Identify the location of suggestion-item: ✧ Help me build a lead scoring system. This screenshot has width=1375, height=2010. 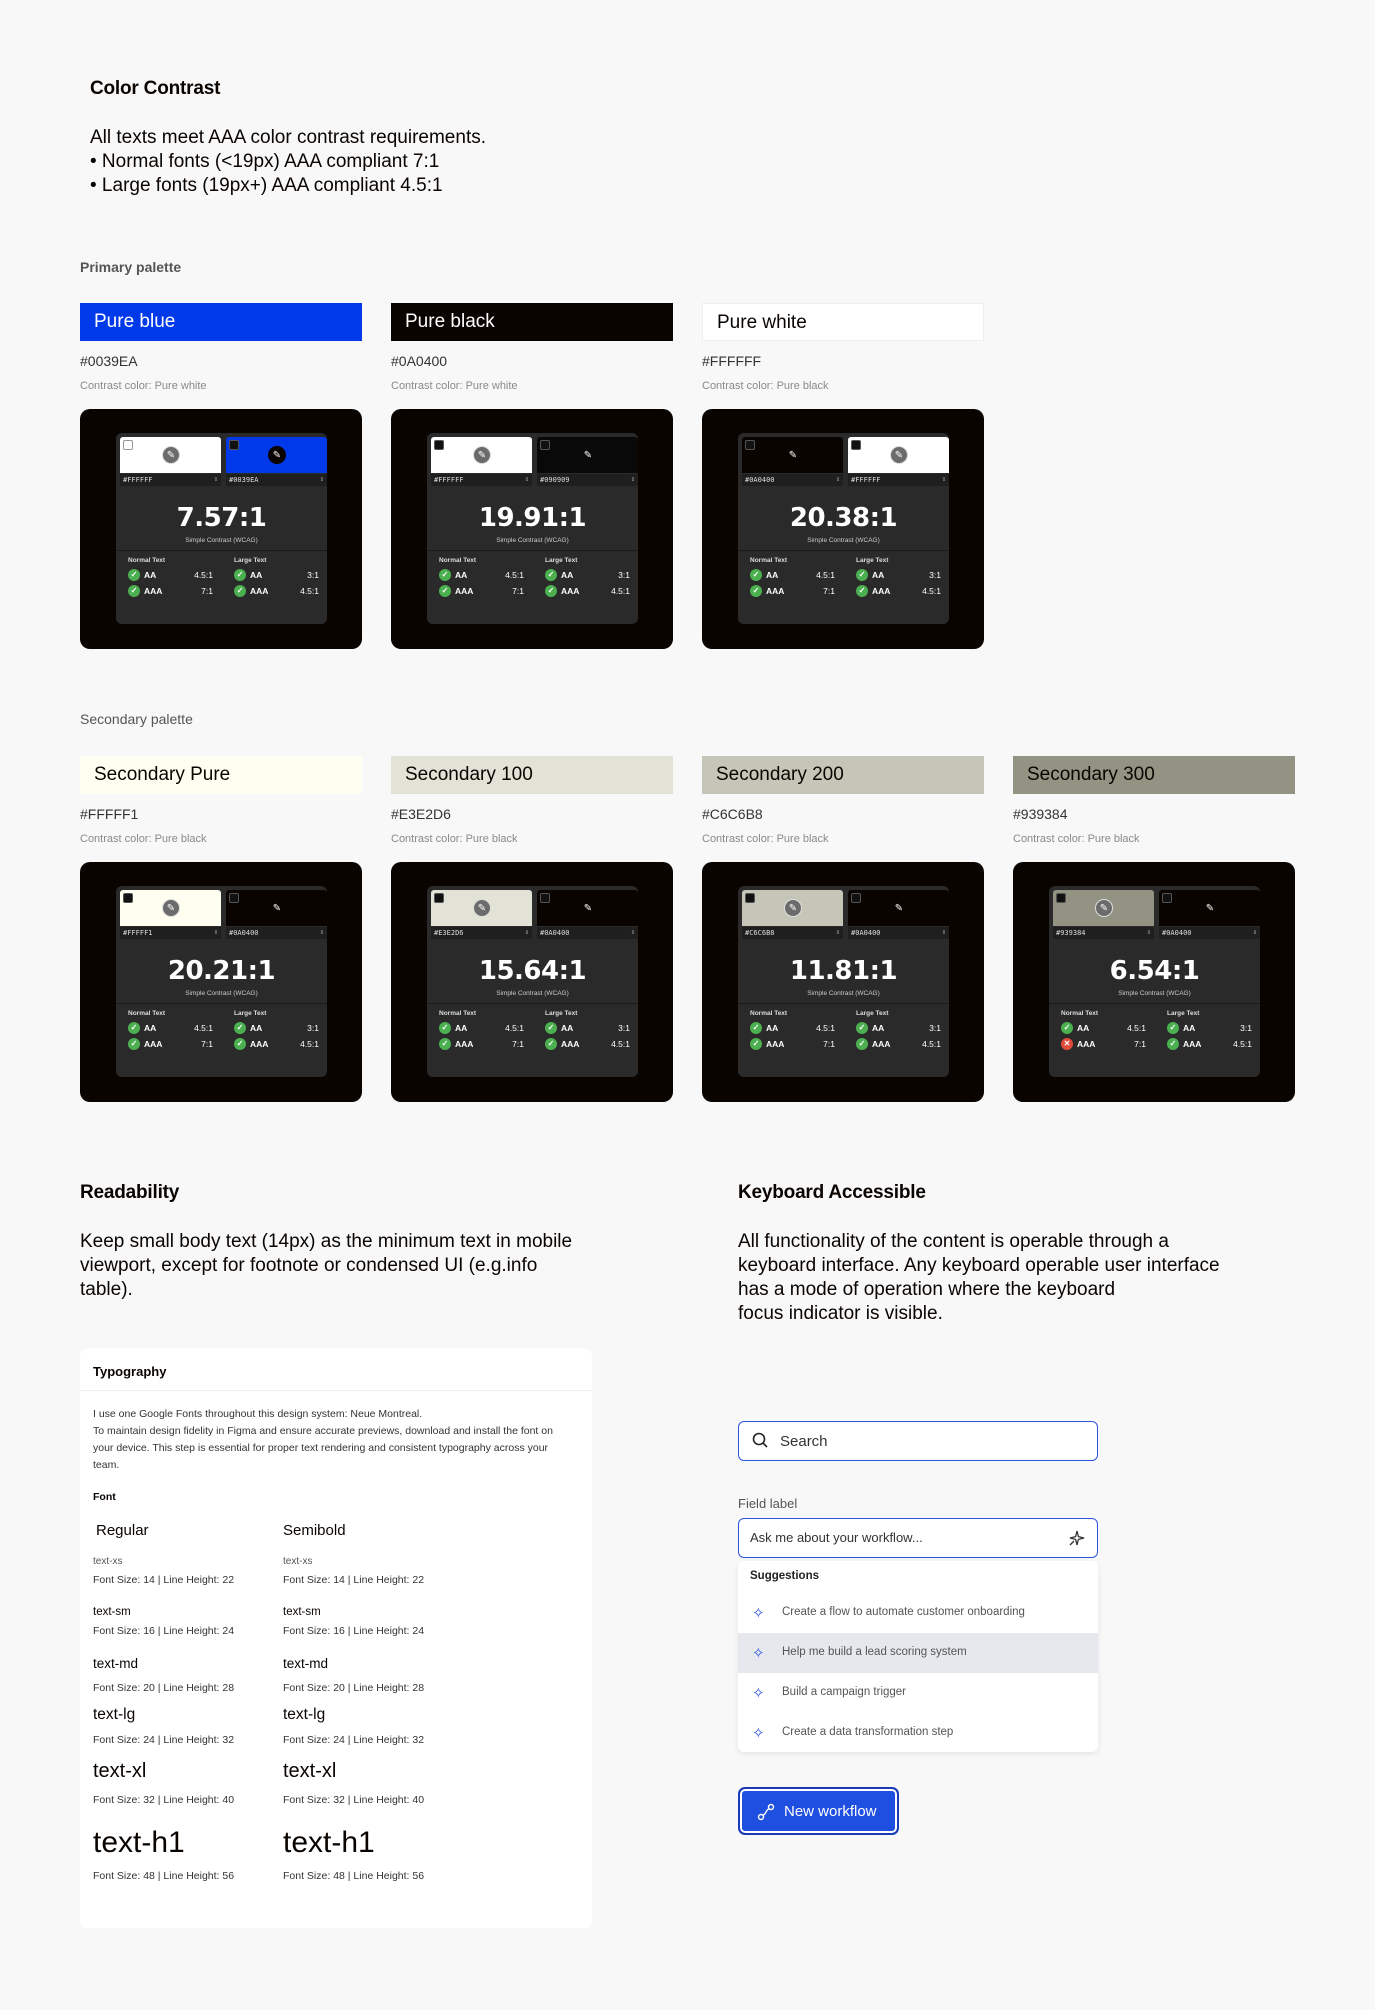
(918, 1653).